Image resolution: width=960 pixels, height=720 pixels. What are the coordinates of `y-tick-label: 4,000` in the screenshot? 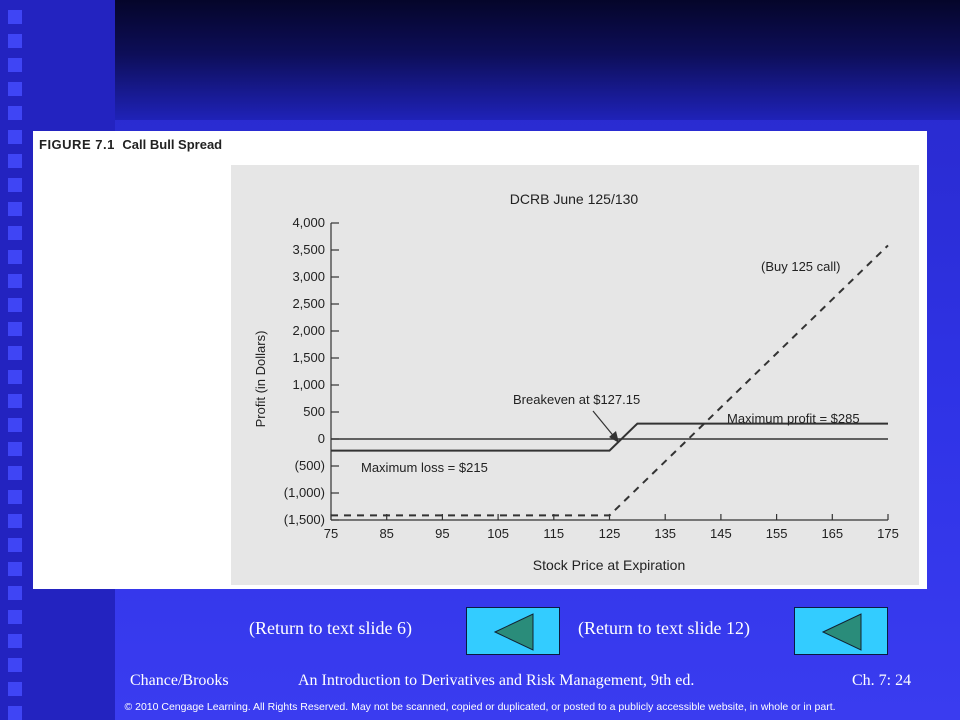 It's located at (308, 222).